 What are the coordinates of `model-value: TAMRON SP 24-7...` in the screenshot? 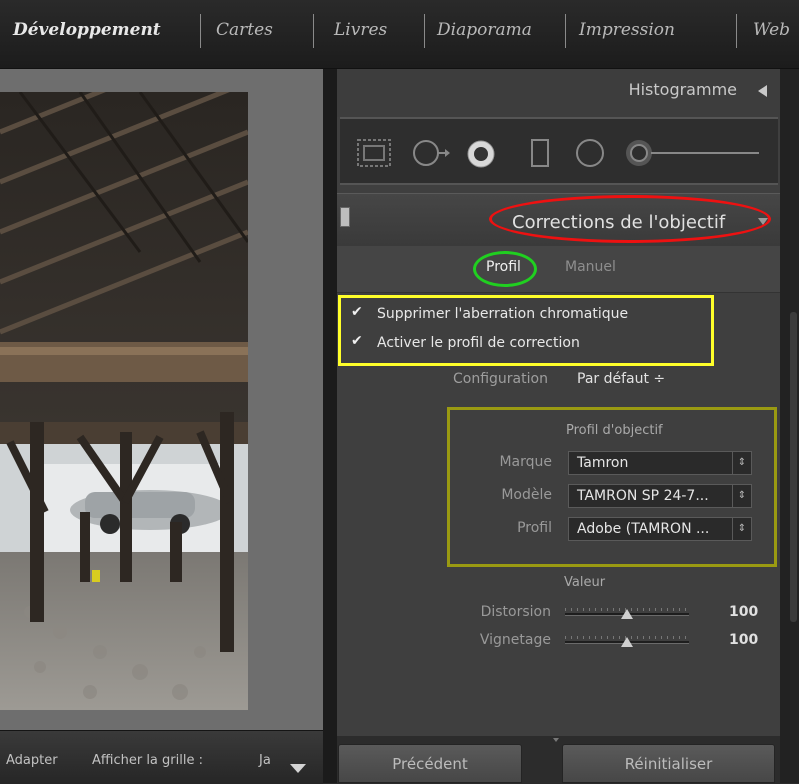 It's located at (643, 496).